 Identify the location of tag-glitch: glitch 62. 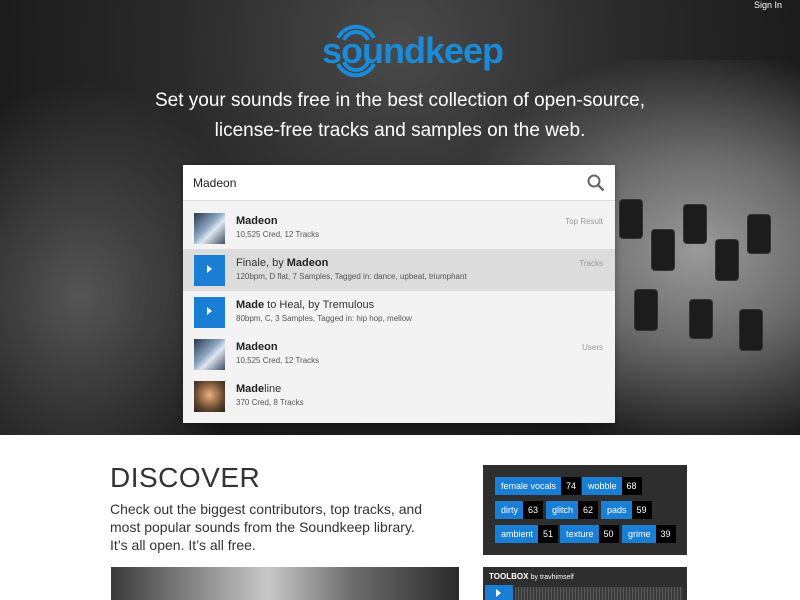
(572, 510).